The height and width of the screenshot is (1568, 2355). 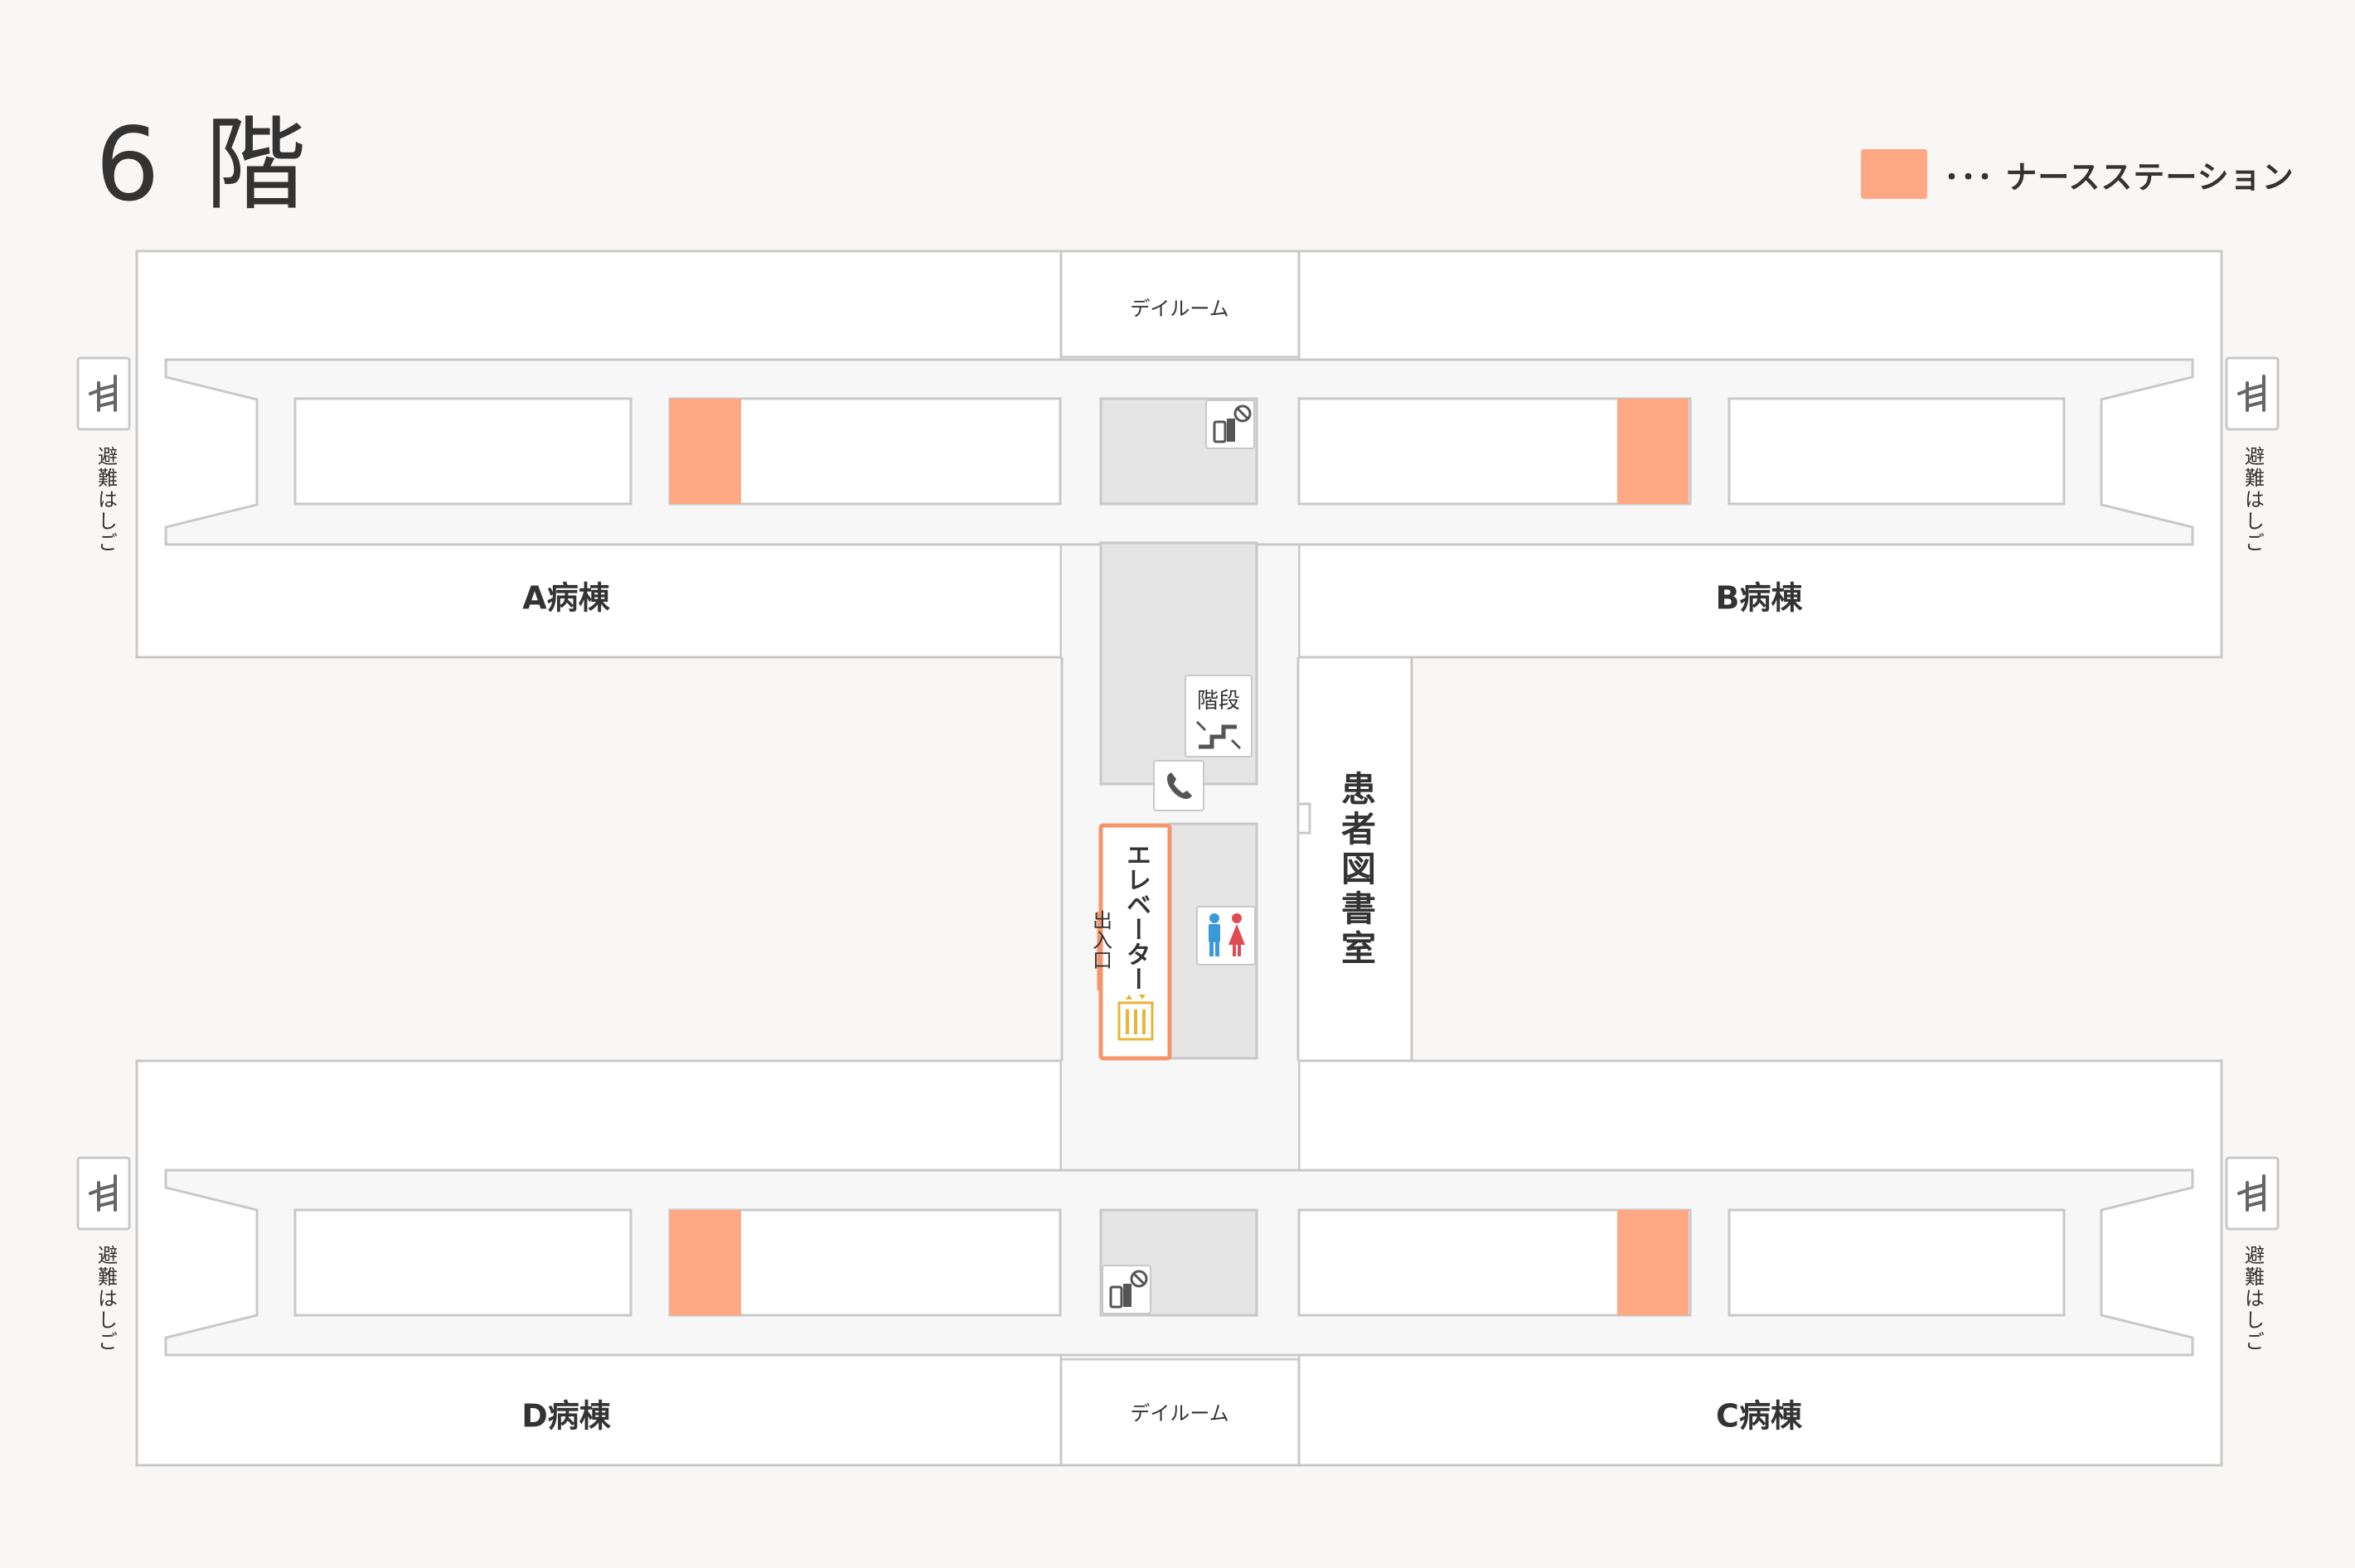 I want to click on ladder-box-bl, so click(x=103, y=1193).